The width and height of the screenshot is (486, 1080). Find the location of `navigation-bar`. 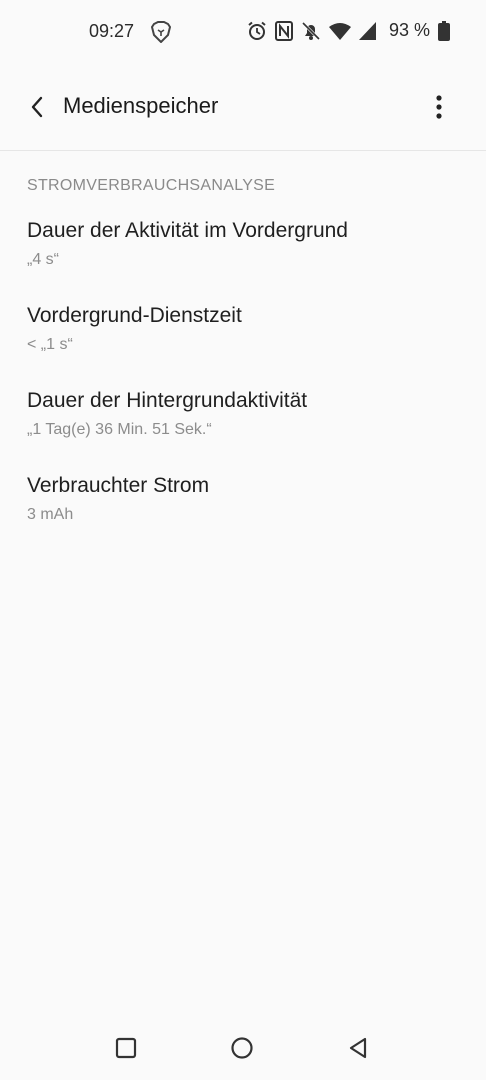

navigation-bar is located at coordinates (243, 1048).